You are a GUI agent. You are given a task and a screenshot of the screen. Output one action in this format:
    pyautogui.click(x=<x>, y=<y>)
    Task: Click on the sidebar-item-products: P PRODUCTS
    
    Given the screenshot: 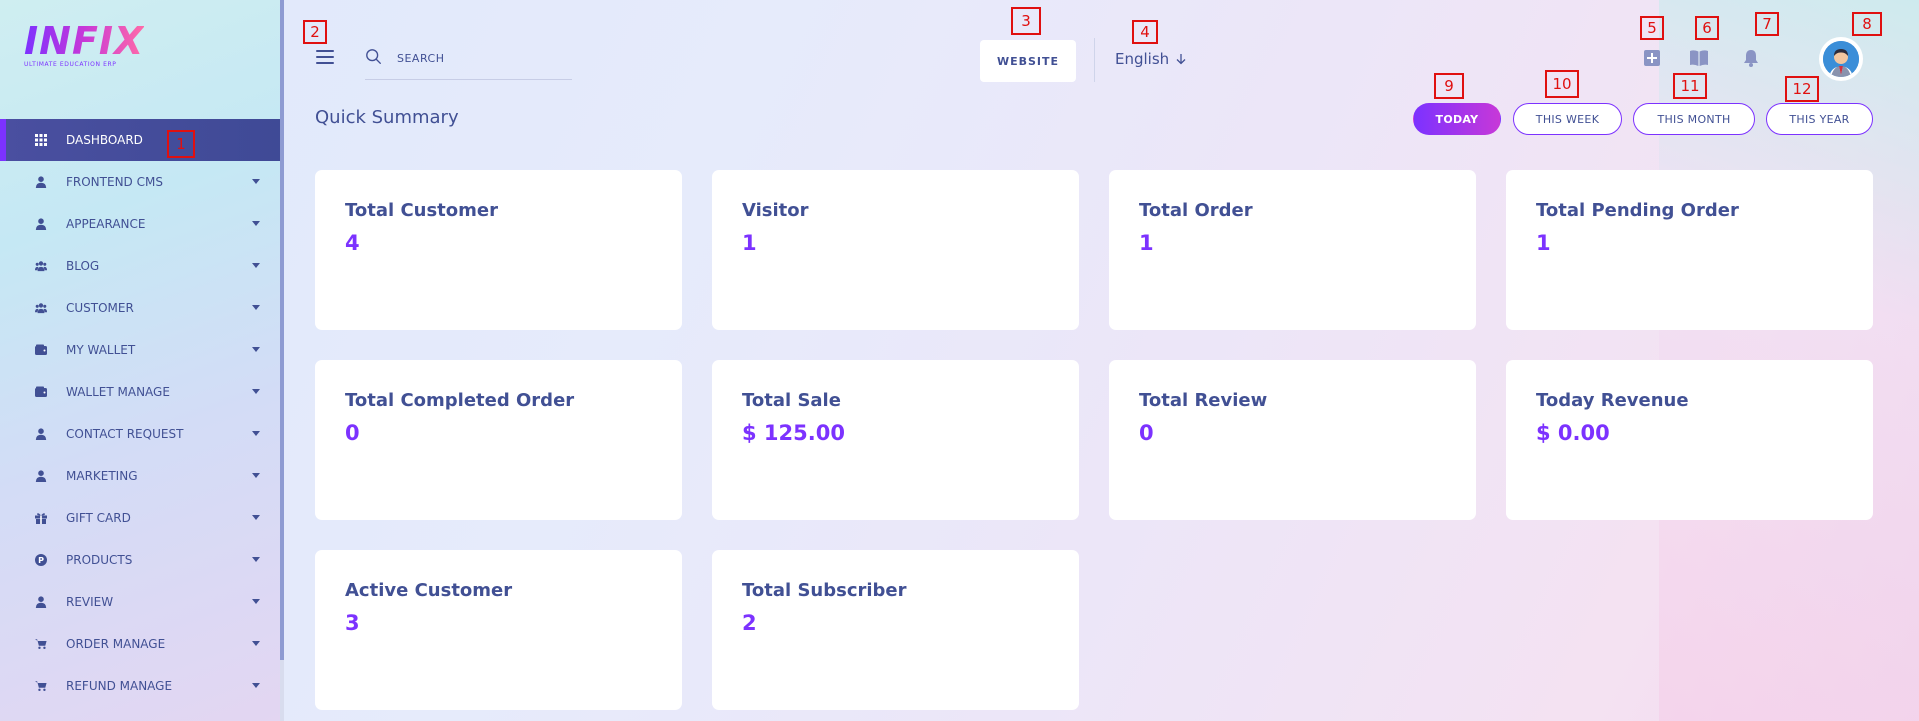 What is the action you would take?
    pyautogui.click(x=140, y=560)
    